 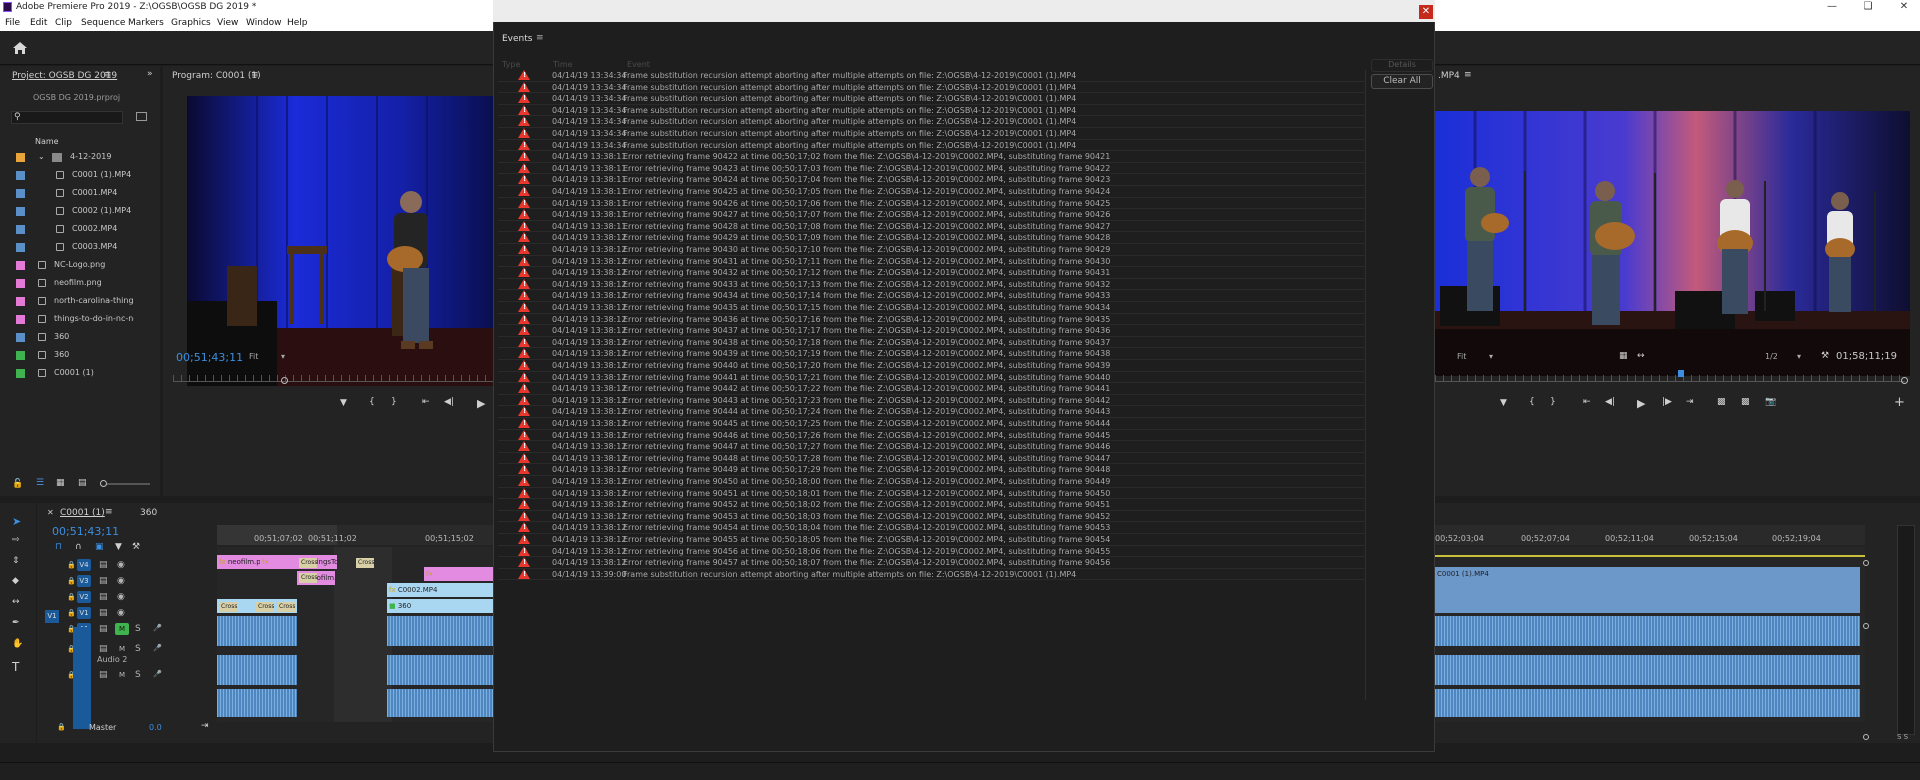 What do you see at coordinates (1681, 373) in the screenshot?
I see `source-playhead` at bounding box center [1681, 373].